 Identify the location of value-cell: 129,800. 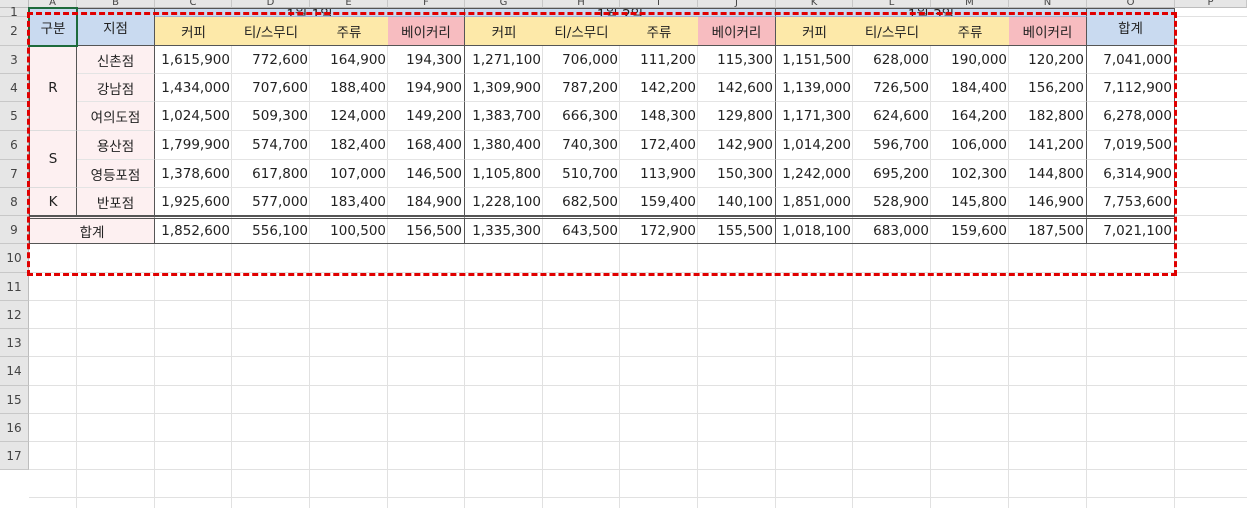
(737, 116).